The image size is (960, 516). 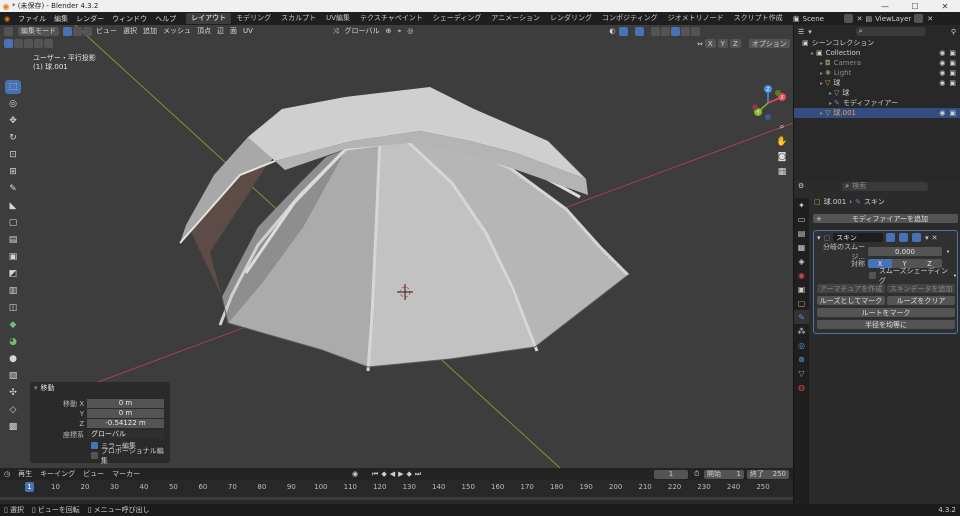 I want to click on tab-sculpt: スカルプト, so click(x=298, y=18).